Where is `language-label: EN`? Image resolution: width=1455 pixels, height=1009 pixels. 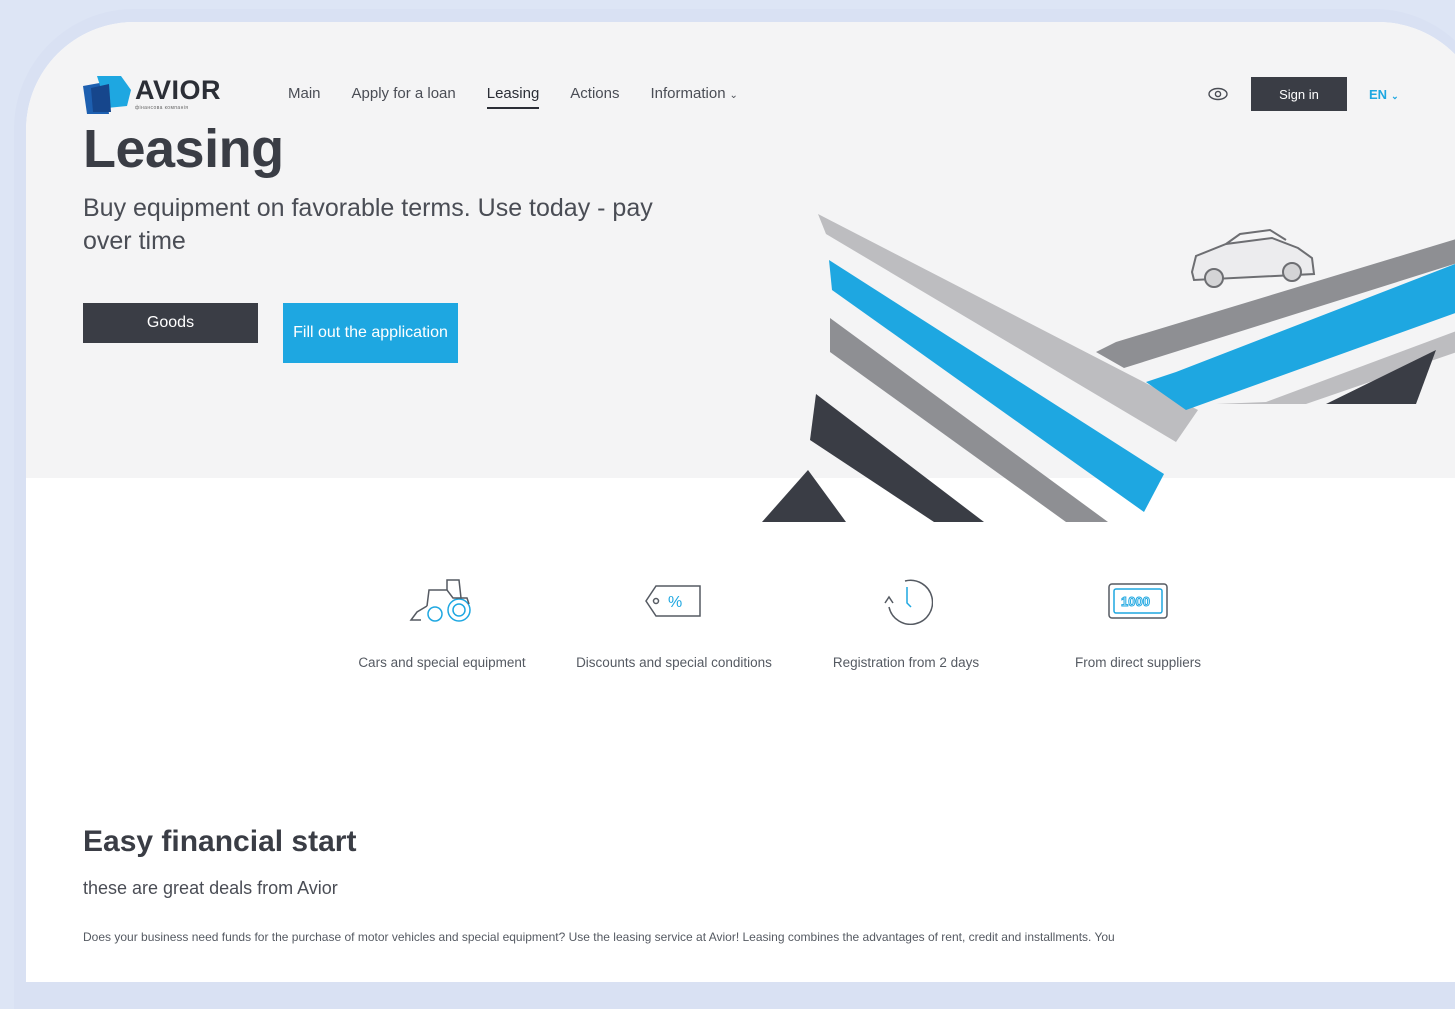 language-label: EN is located at coordinates (1378, 94).